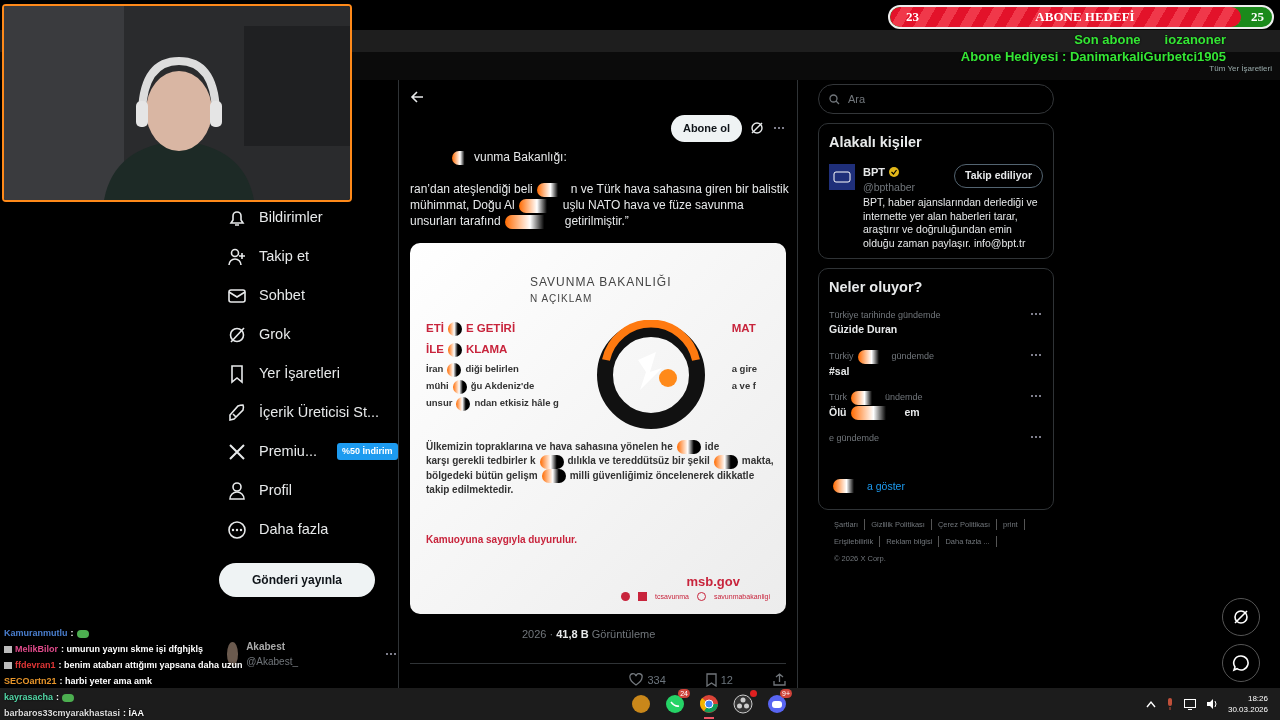  What do you see at coordinates (601, 282) in the screenshot?
I see `document-heading: SAVUNMA BAKANLIĞI` at bounding box center [601, 282].